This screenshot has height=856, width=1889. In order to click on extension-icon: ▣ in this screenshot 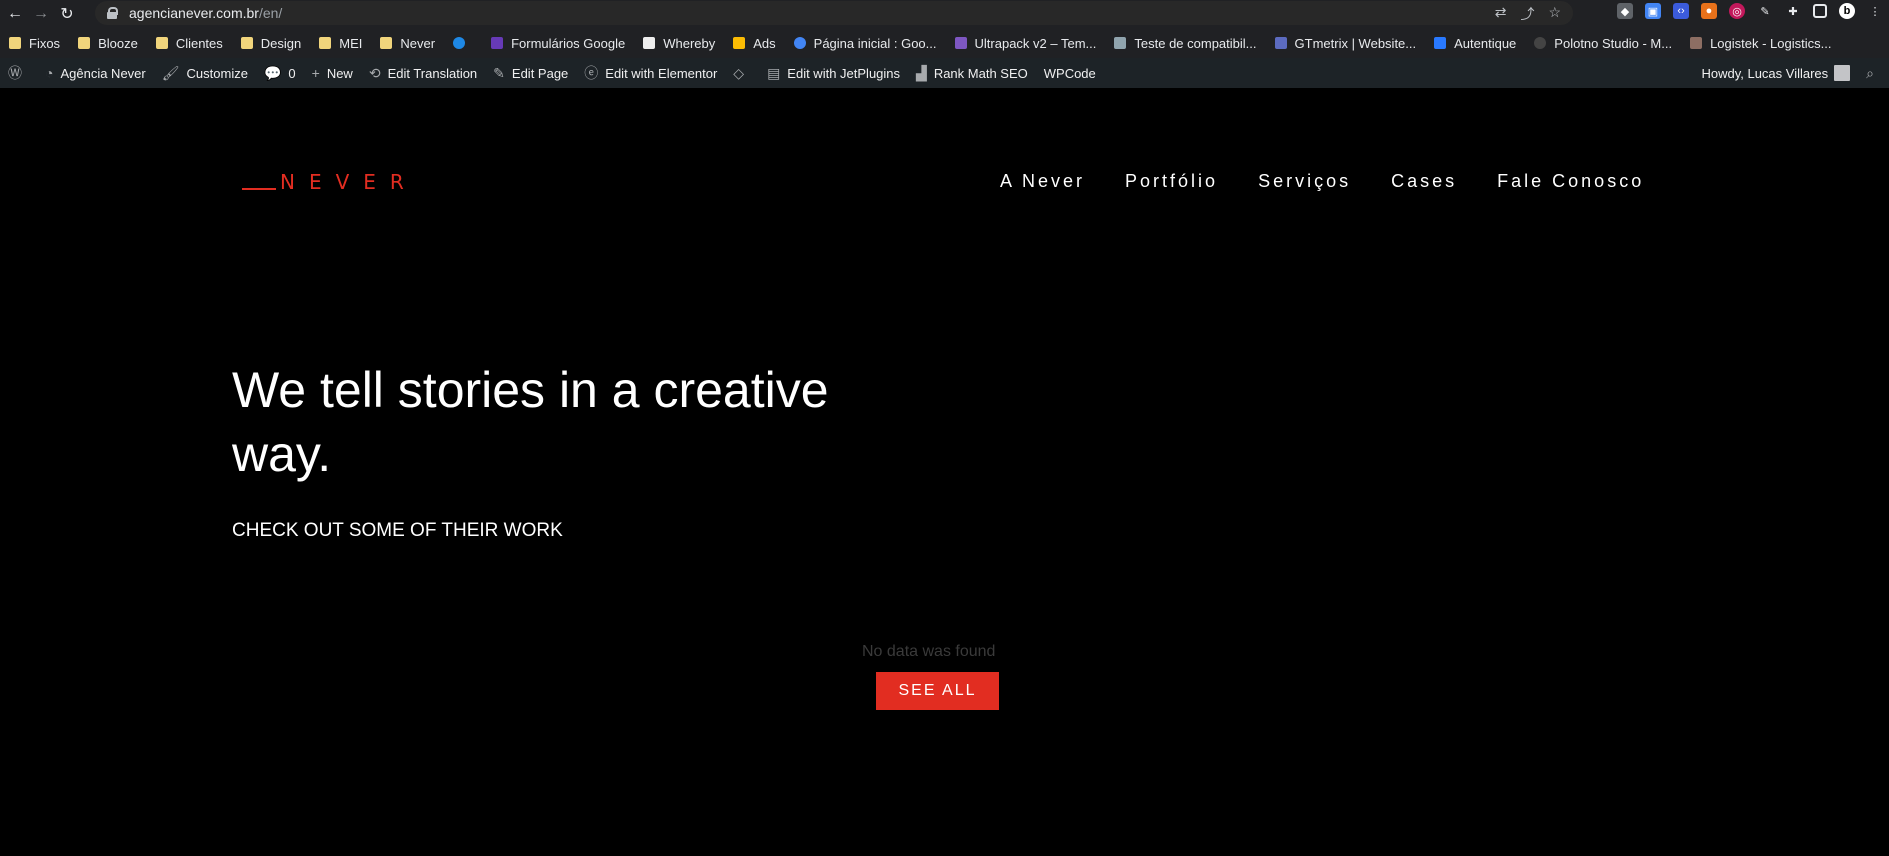, I will do `click(1653, 11)`.